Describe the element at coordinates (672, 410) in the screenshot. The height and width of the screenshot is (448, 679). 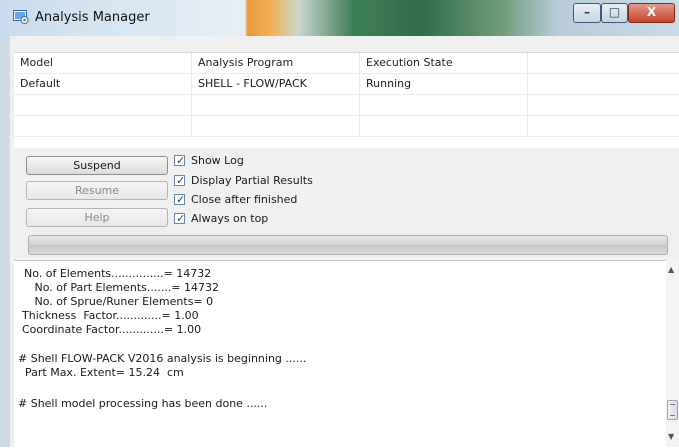
I see `scroll-thumb` at that location.